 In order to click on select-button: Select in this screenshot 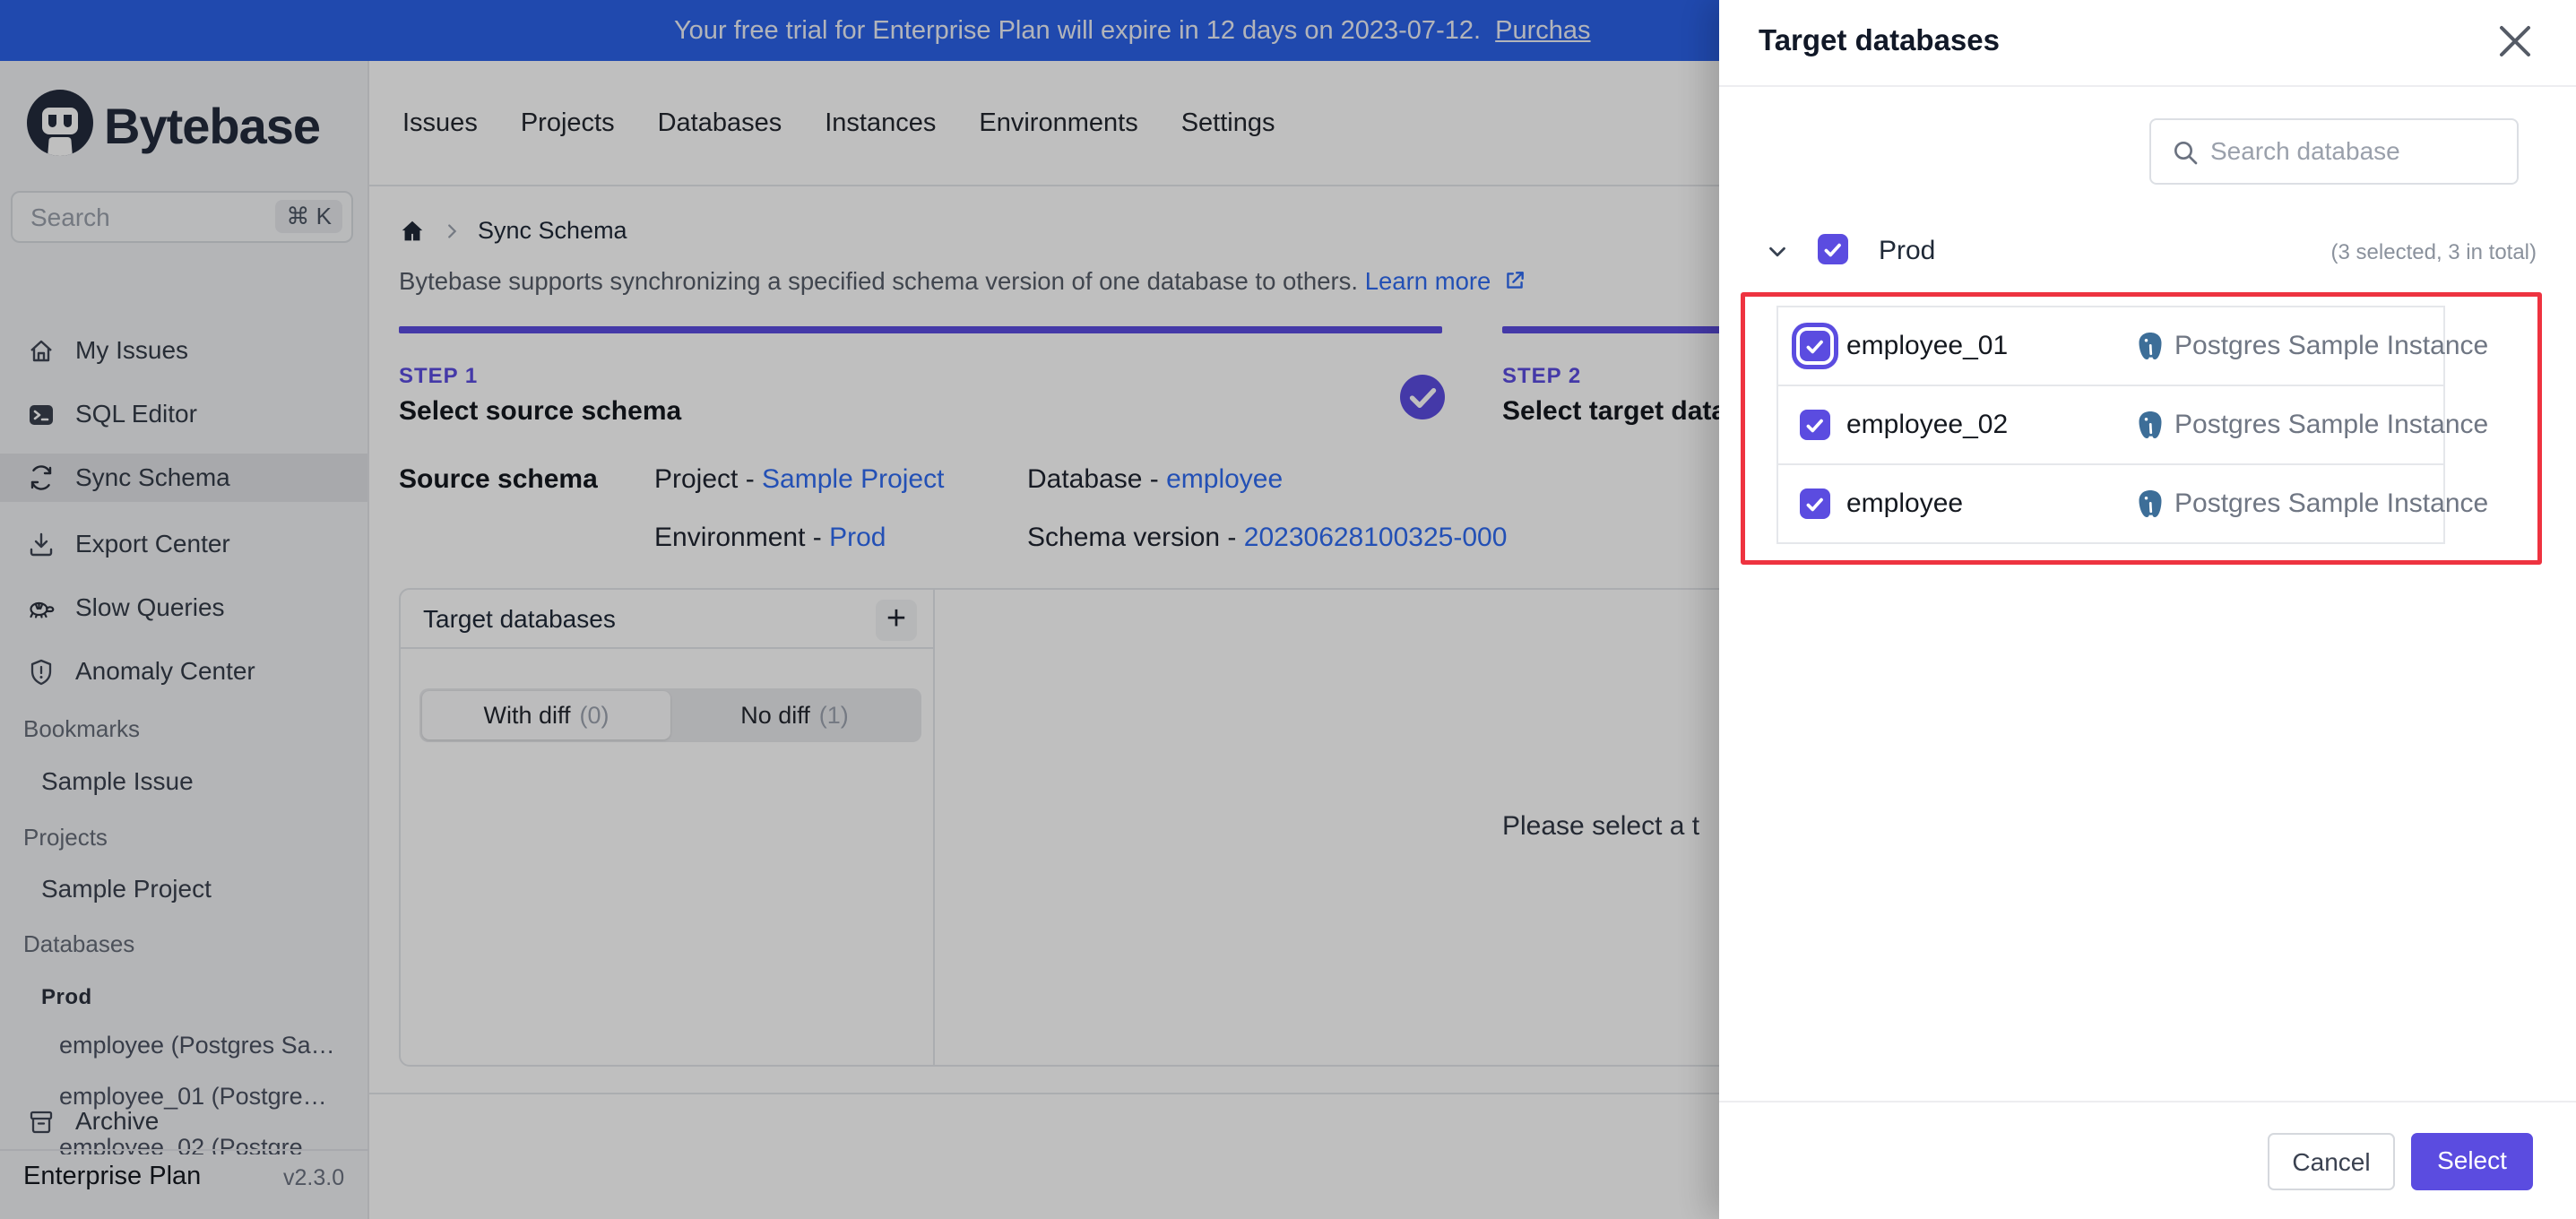, I will do `click(2472, 1162)`.